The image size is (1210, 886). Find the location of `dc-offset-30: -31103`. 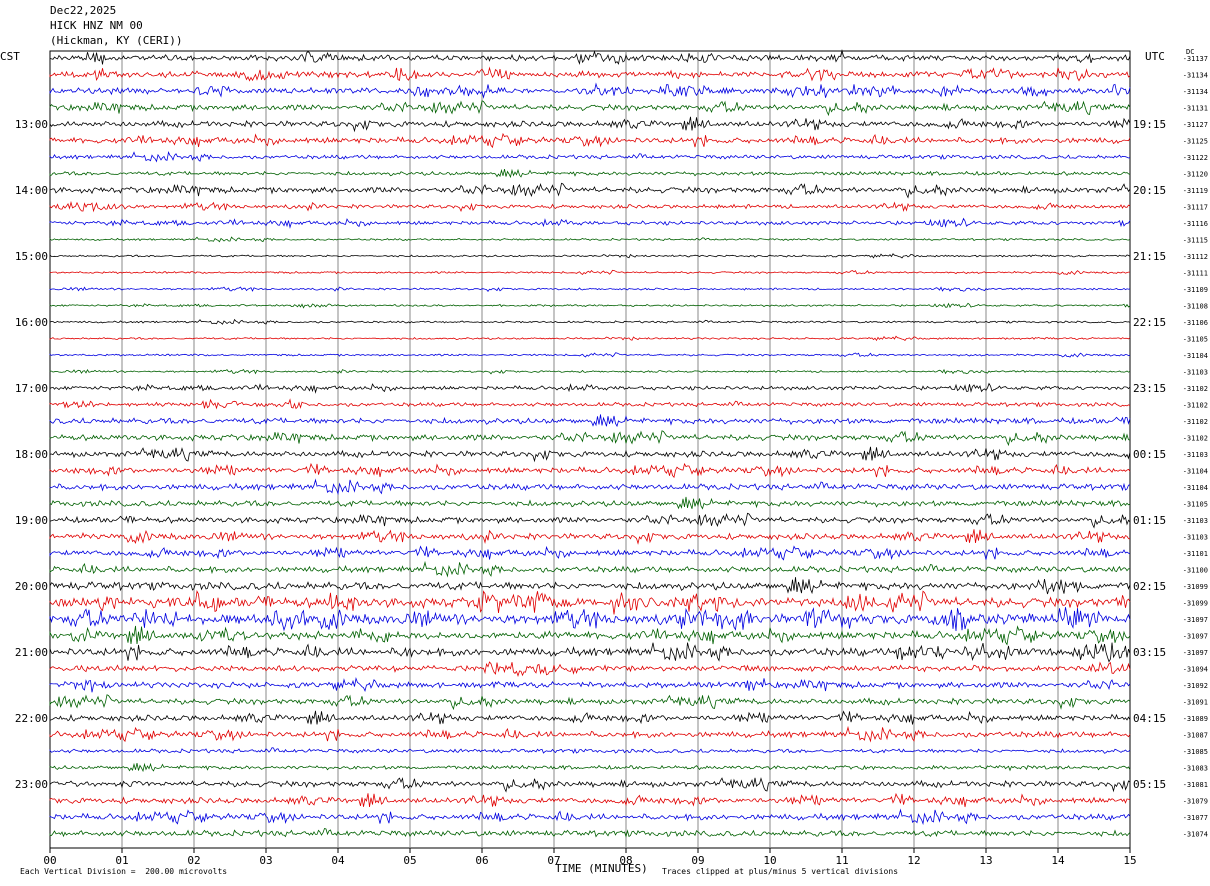

dc-offset-30: -31103 is located at coordinates (1195, 538).